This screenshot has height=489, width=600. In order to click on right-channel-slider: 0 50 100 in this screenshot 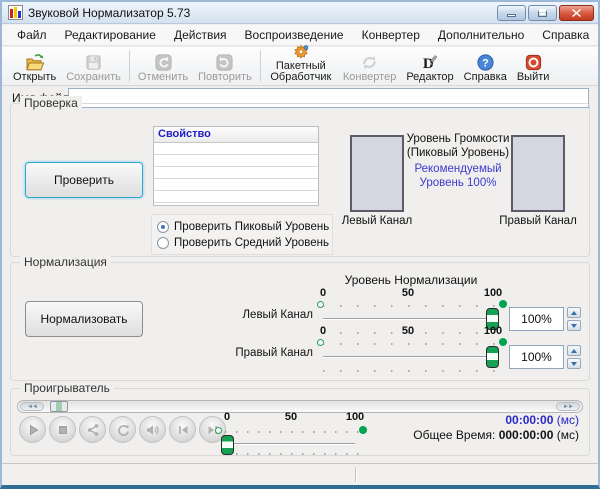, I will do `click(415, 350)`.